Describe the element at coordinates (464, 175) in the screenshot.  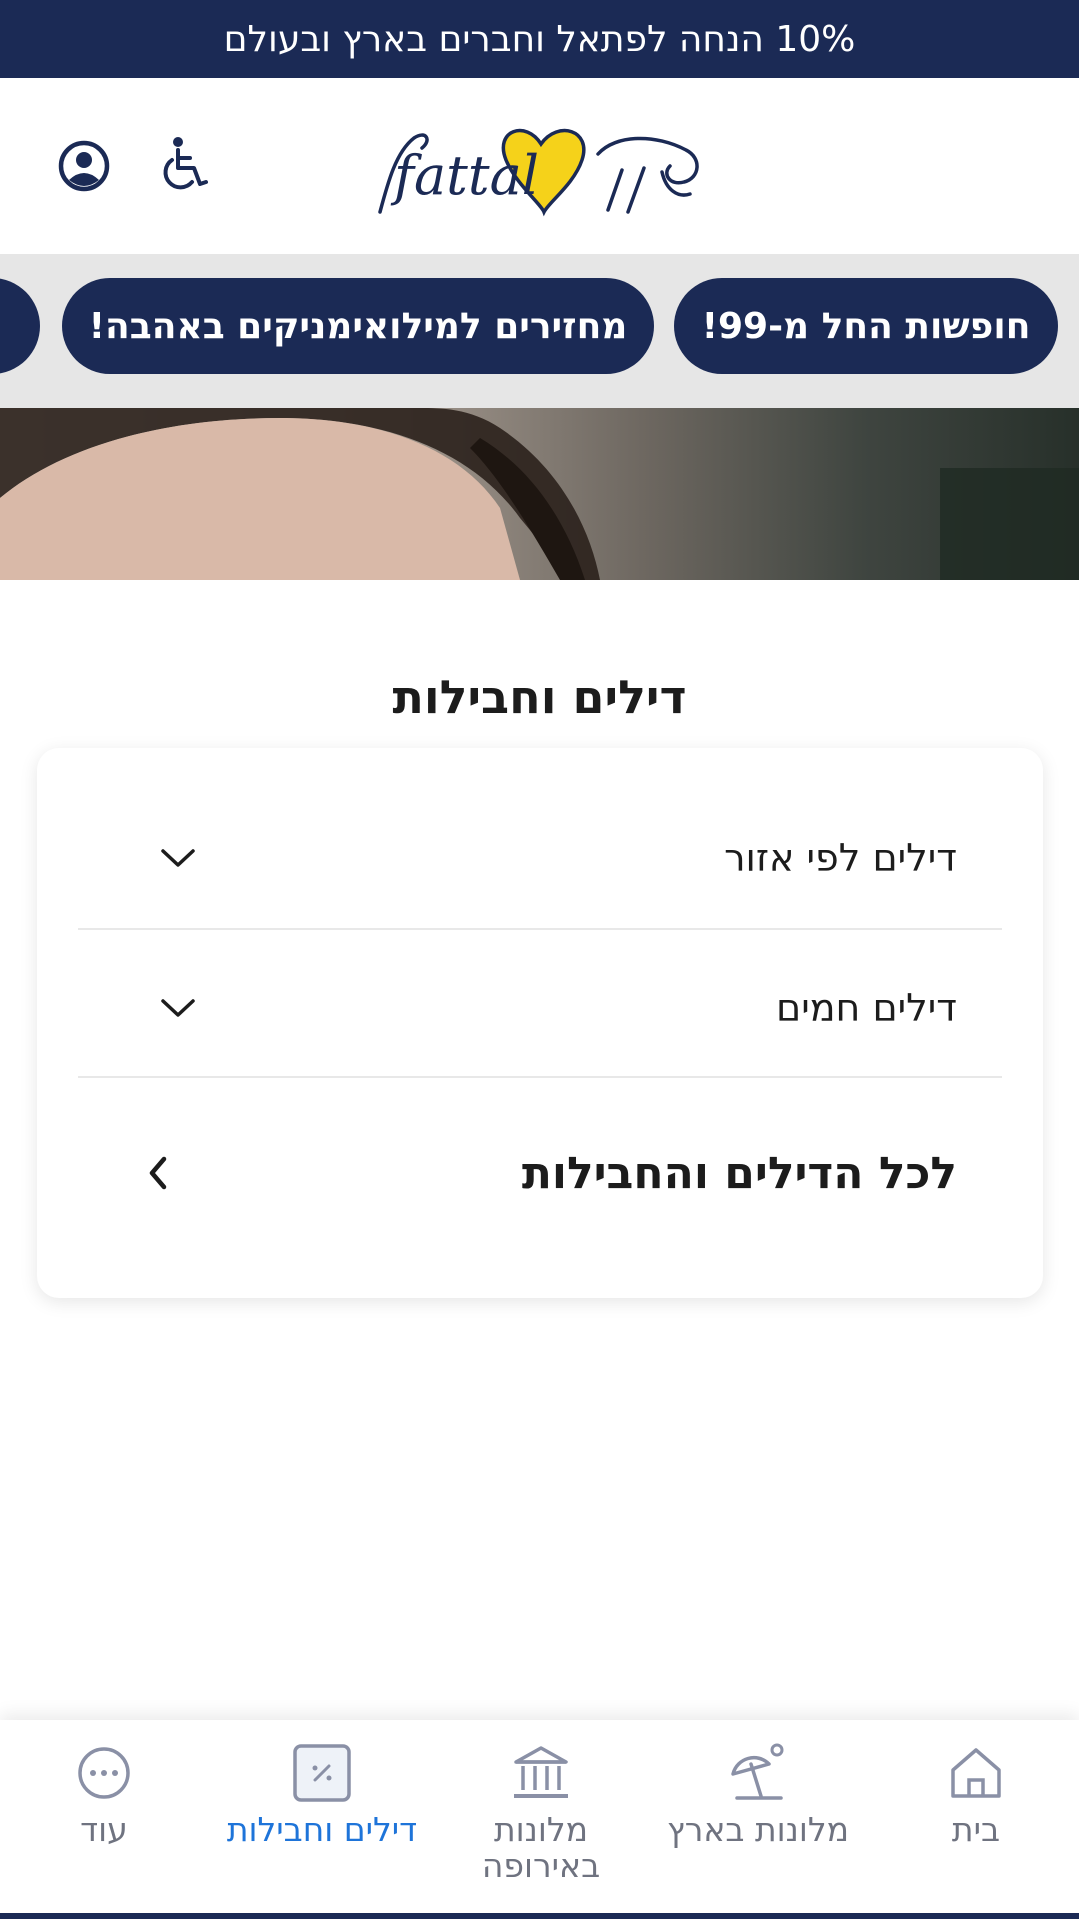
I see `logo-wordmark: fattal` at that location.